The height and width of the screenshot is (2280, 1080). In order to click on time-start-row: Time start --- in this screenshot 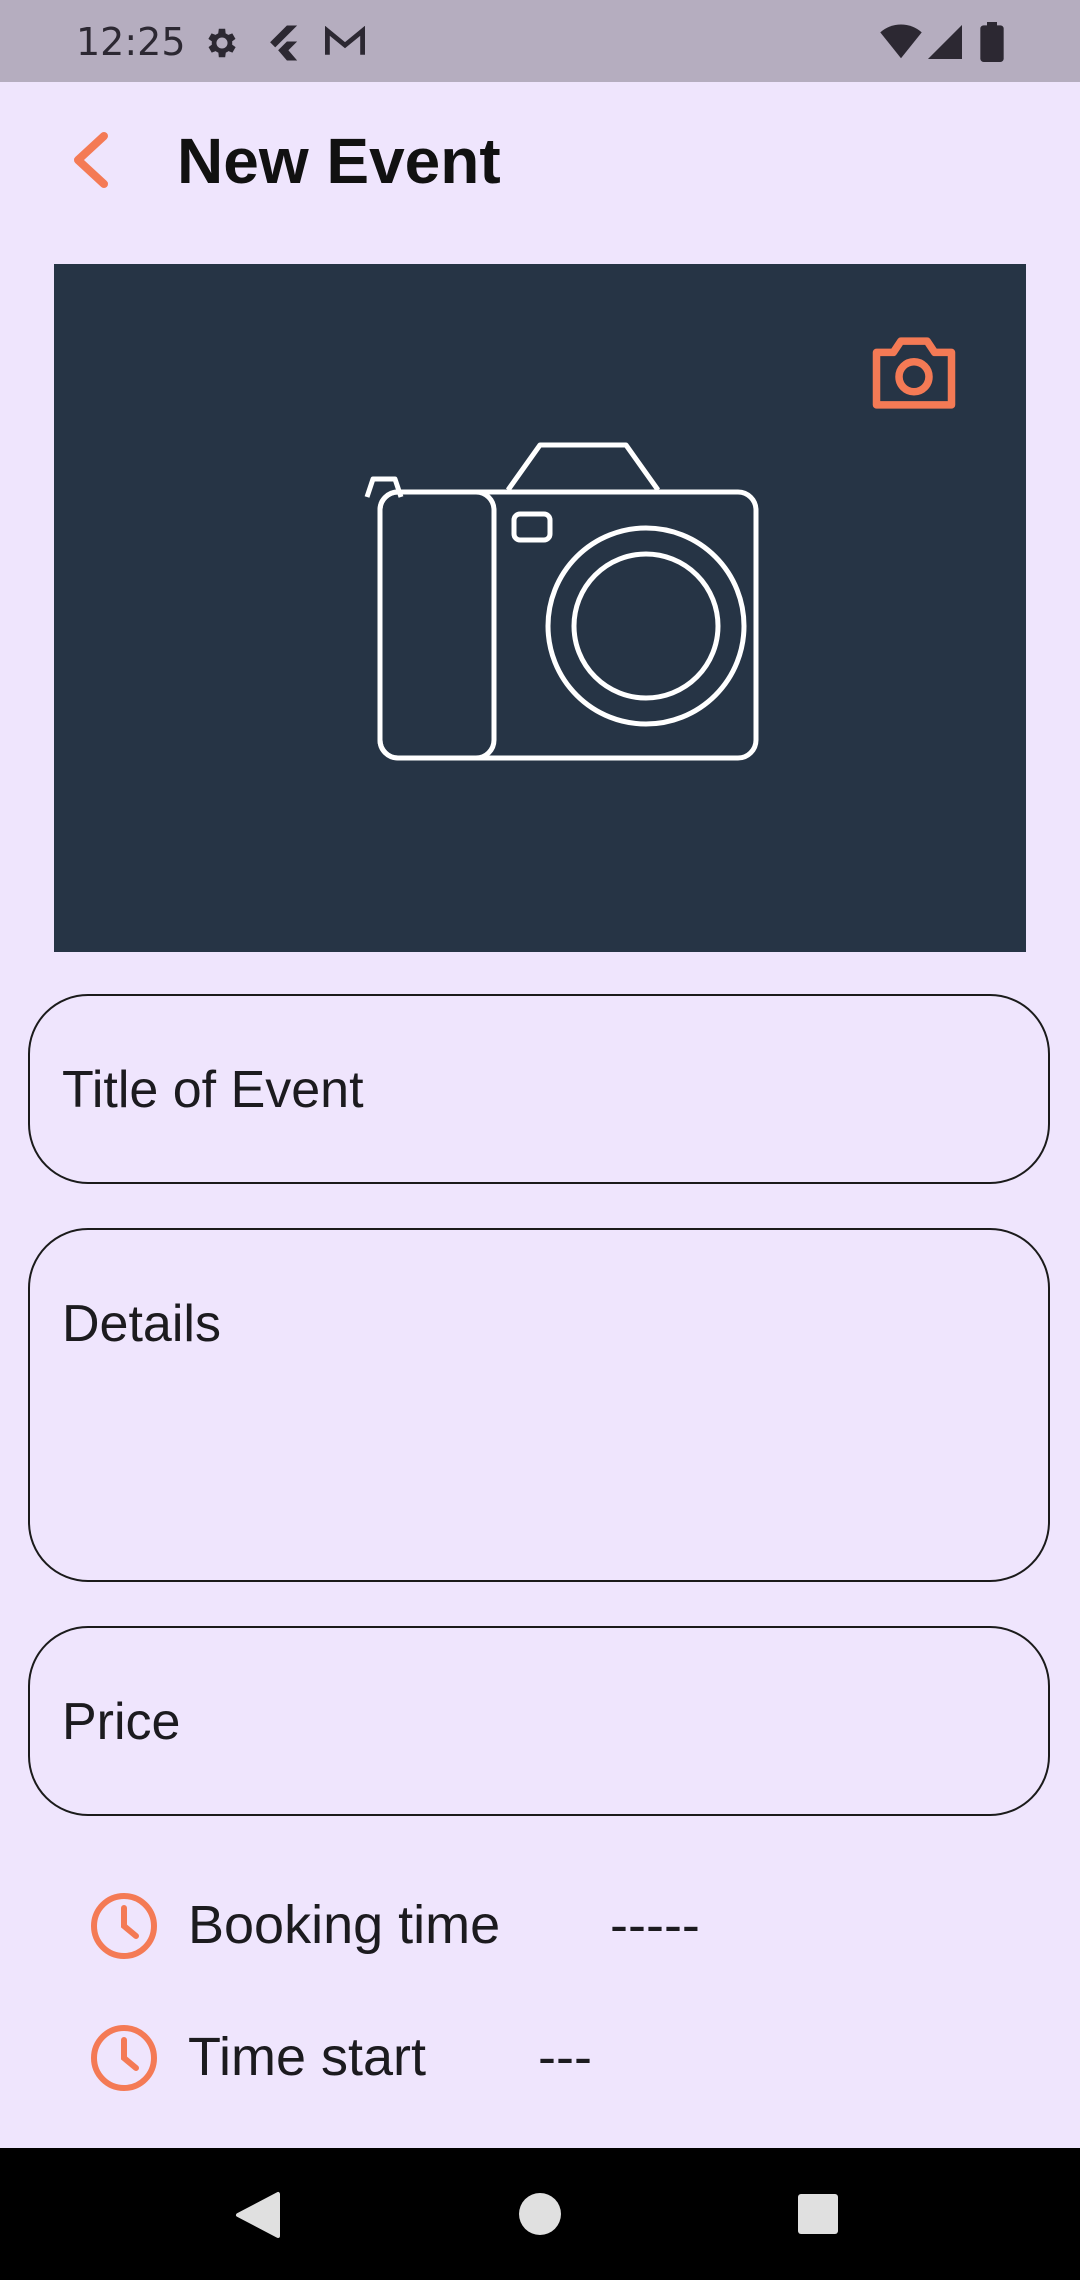, I will do `click(538, 2056)`.